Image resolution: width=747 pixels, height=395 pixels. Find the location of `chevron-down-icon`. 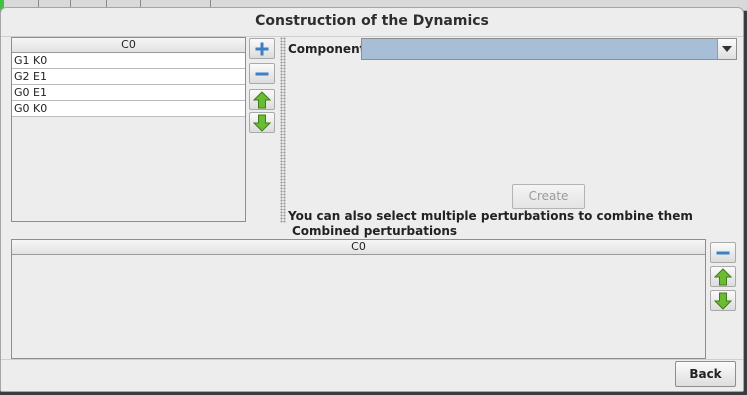

chevron-down-icon is located at coordinates (727, 49).